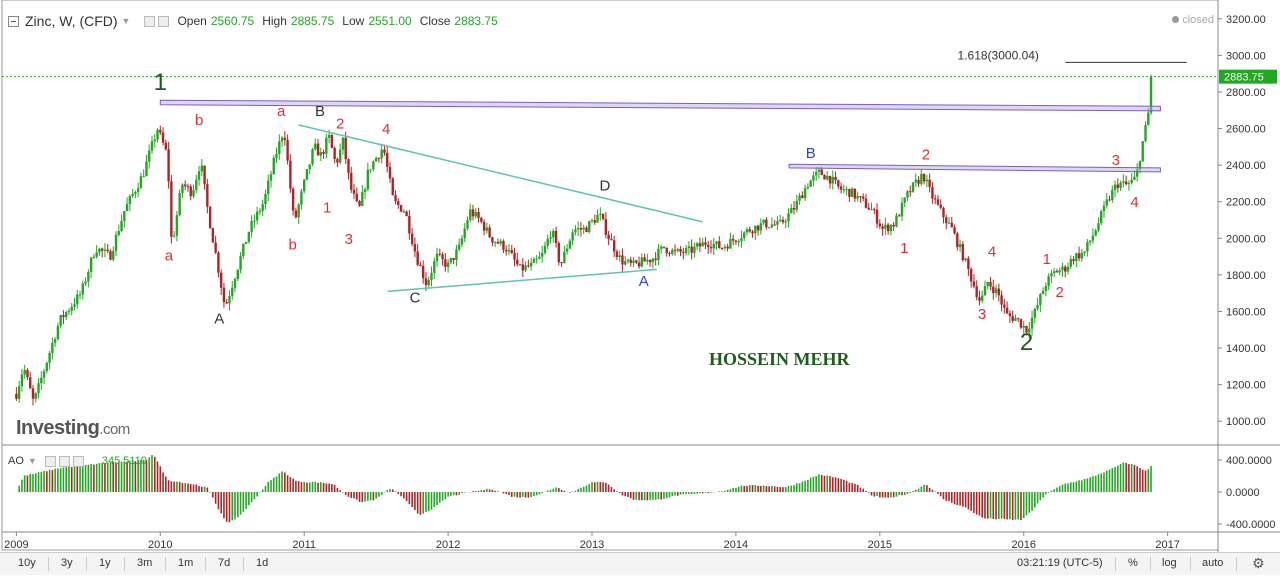 This screenshot has width=1280, height=582. What do you see at coordinates (67, 563) in the screenshot?
I see `range-3y: 3y` at bounding box center [67, 563].